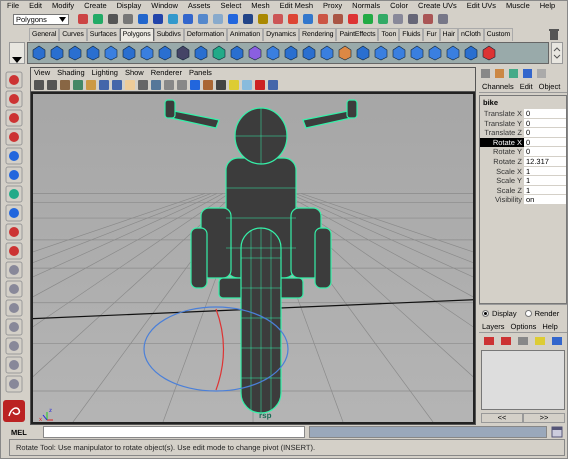 This screenshot has height=459, width=568. Describe the element at coordinates (174, 432) in the screenshot. I see `command-input-field` at that location.